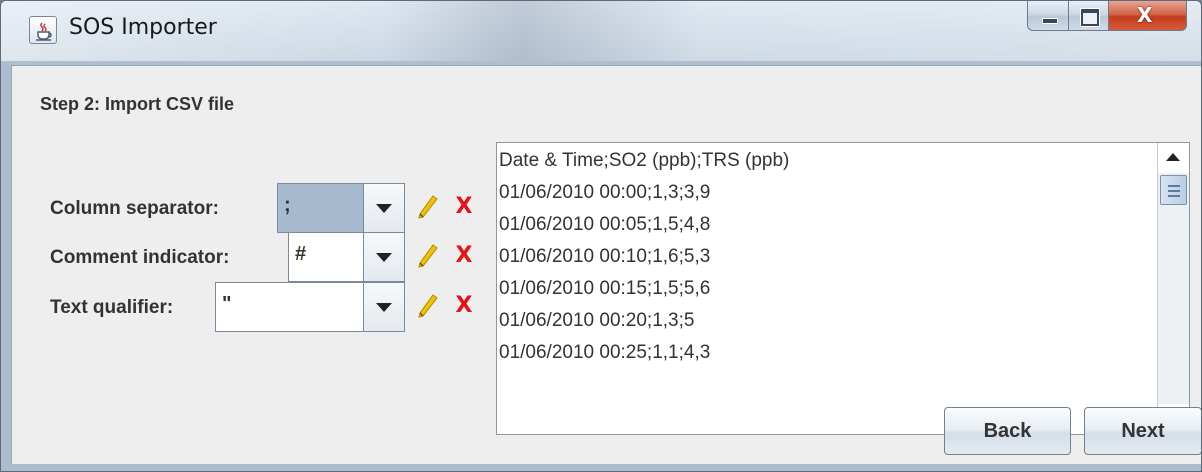  Describe the element at coordinates (140, 257) in the screenshot. I see `comment-indicator-label: Comment indicator:` at that location.